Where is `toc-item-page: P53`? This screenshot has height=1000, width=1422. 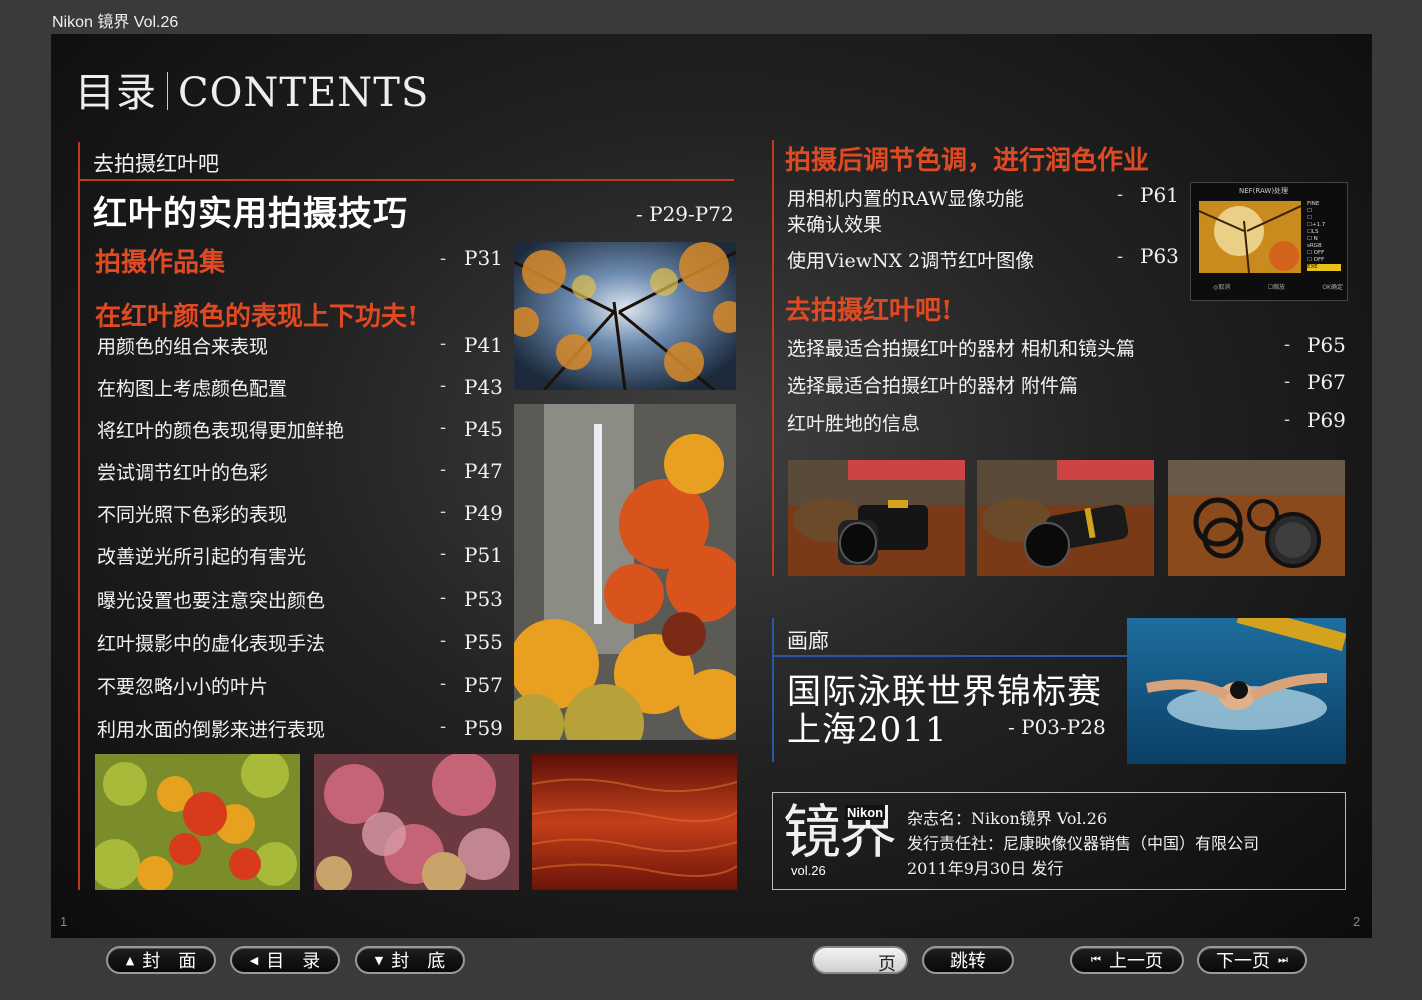 toc-item-page: P53 is located at coordinates (483, 599).